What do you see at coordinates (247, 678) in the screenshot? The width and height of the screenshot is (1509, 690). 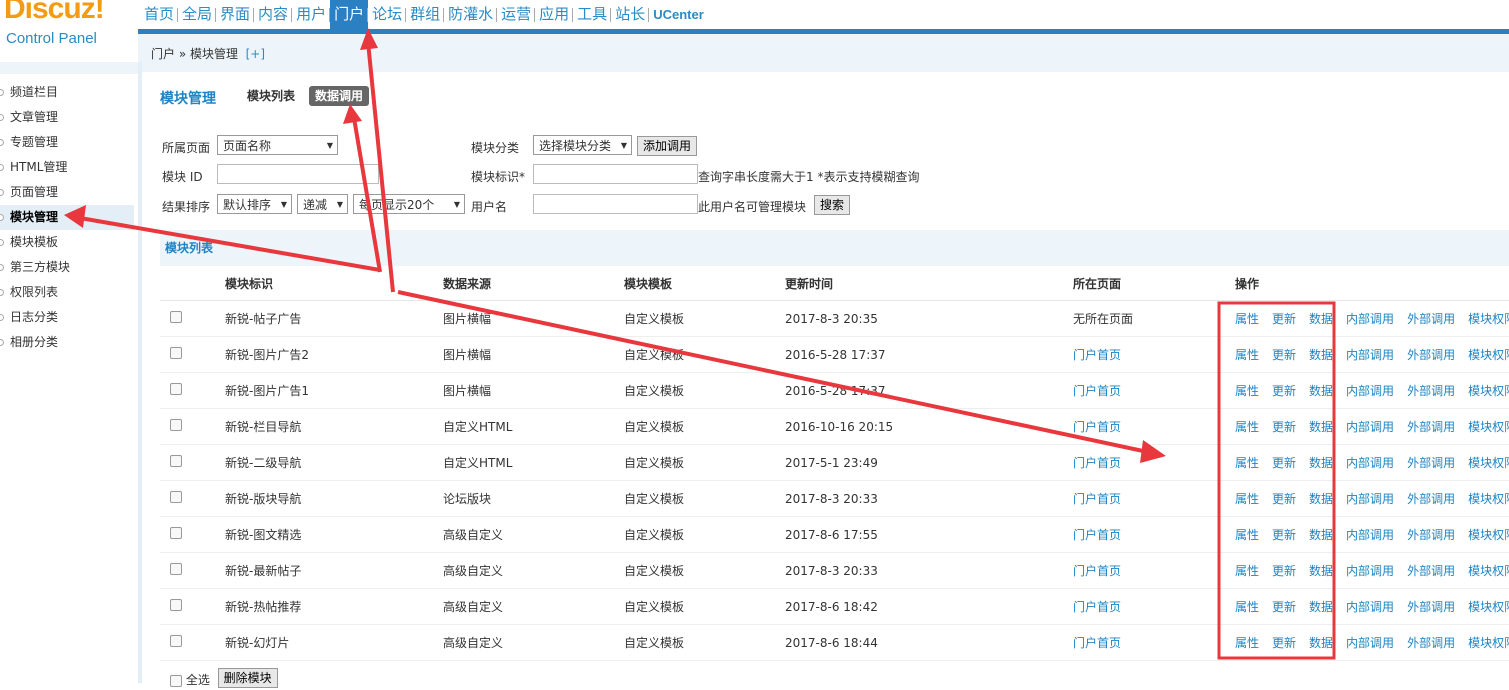 I see `delete-blocks-button: 删除模块` at bounding box center [247, 678].